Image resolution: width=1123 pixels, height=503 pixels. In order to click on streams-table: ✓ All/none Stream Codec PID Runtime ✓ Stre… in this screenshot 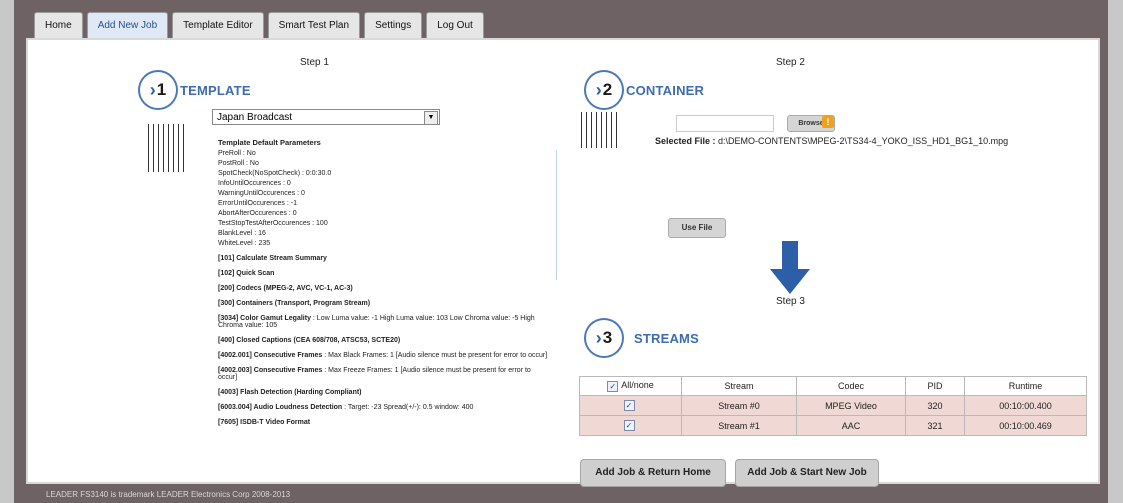, I will do `click(833, 406)`.